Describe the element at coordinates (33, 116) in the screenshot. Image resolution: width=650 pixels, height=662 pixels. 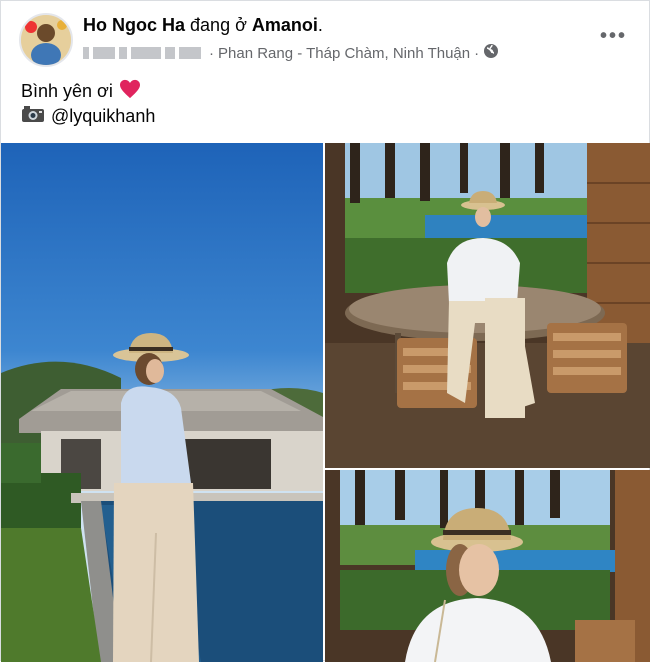
I see `camera-icon` at that location.